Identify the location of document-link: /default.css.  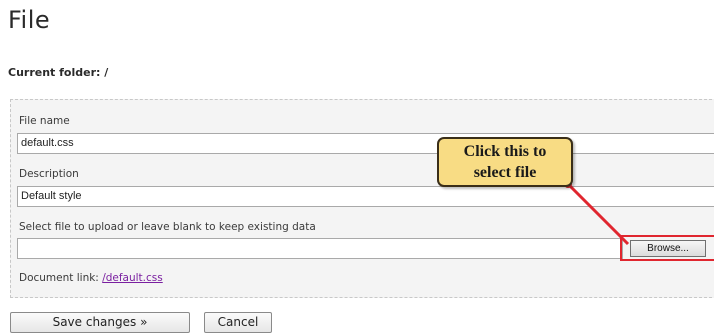
(132, 278).